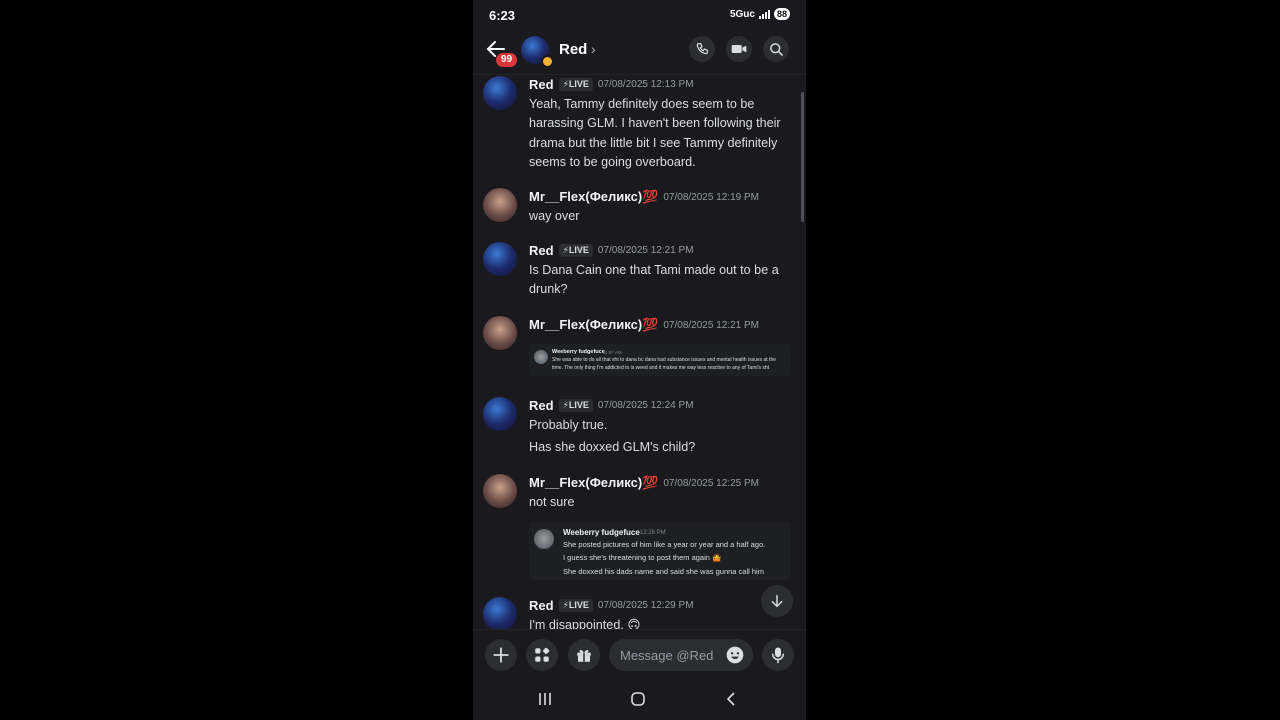 The image size is (1280, 720). What do you see at coordinates (731, 699) in the screenshot?
I see `chevron-left-icon` at bounding box center [731, 699].